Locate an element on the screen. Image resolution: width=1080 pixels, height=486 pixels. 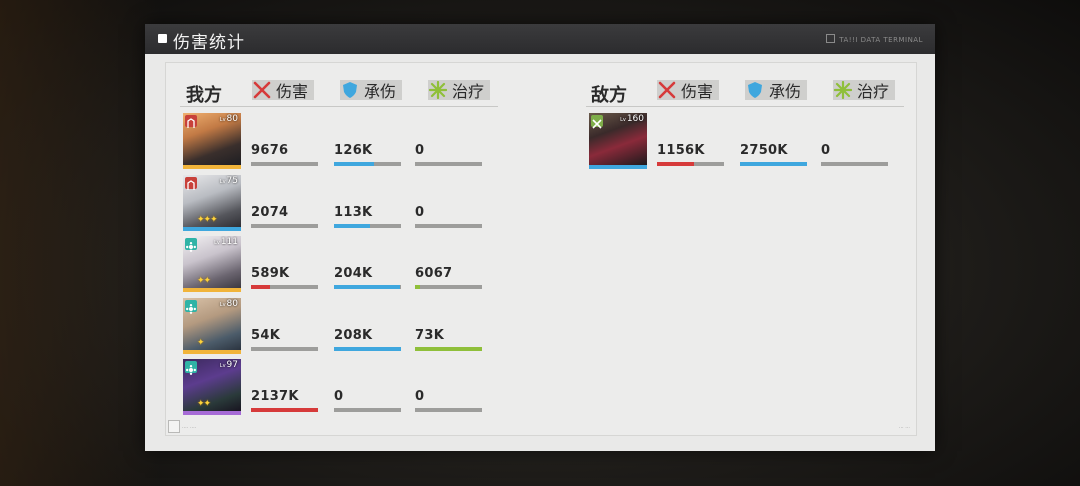
enemy-damage-label: 伤害 is located at coordinates (697, 91).